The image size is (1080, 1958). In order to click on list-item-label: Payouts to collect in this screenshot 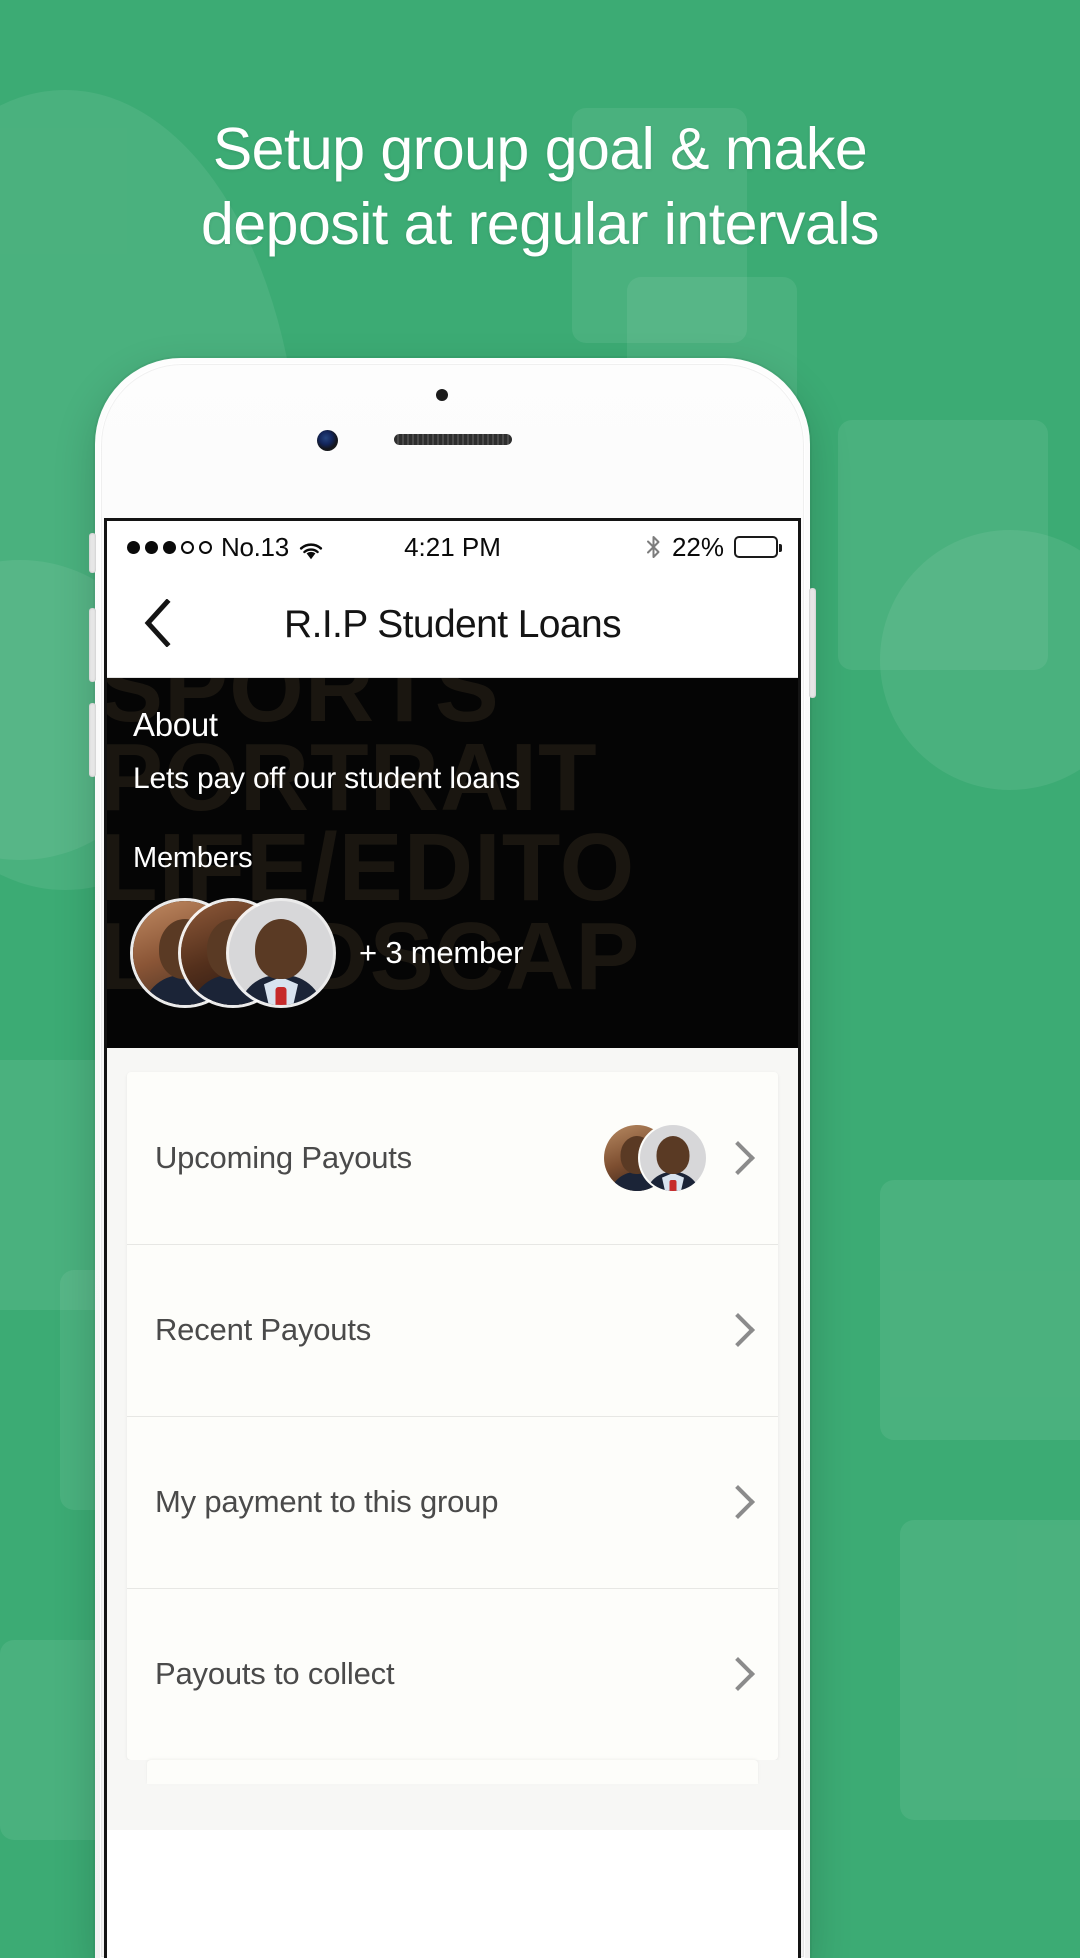, I will do `click(275, 1673)`.